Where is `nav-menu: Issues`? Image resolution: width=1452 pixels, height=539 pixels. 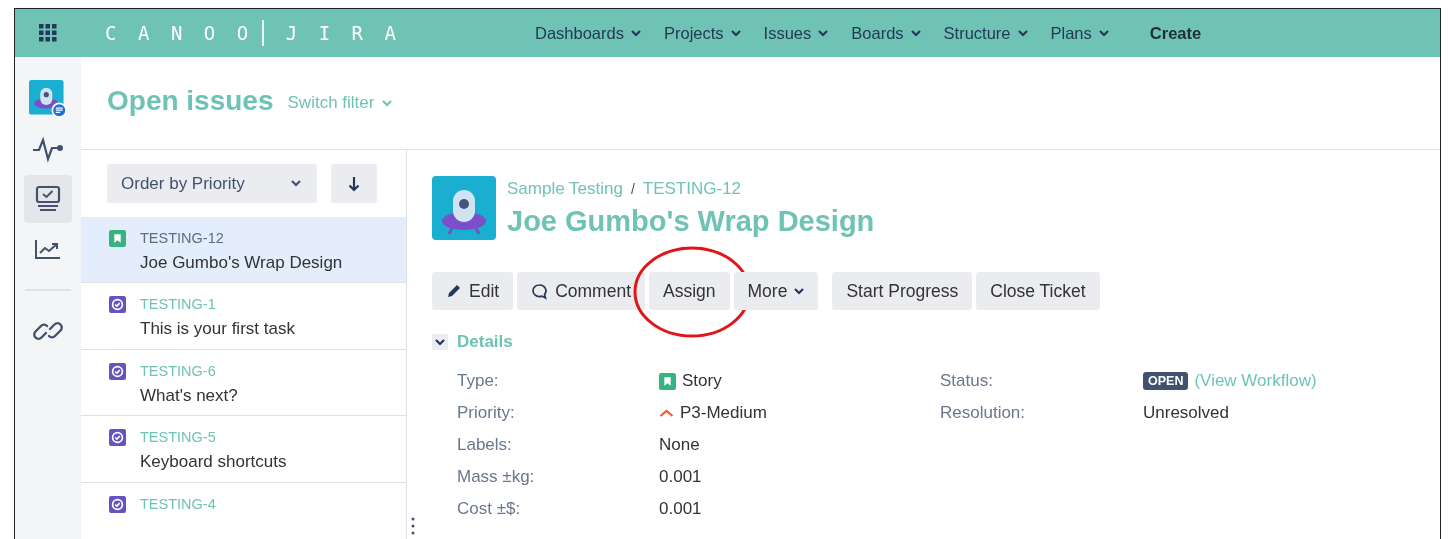 nav-menu: Issues is located at coordinates (796, 33).